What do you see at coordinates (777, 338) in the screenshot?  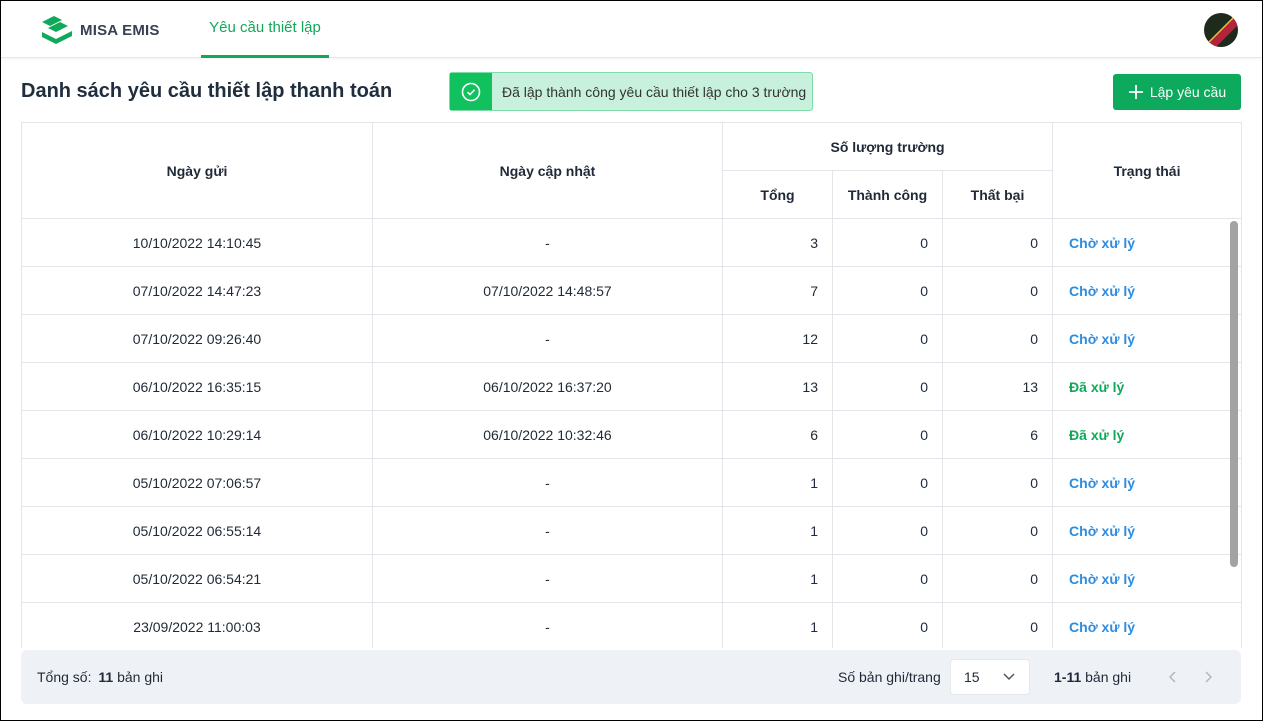 I see `cell-total: 12` at bounding box center [777, 338].